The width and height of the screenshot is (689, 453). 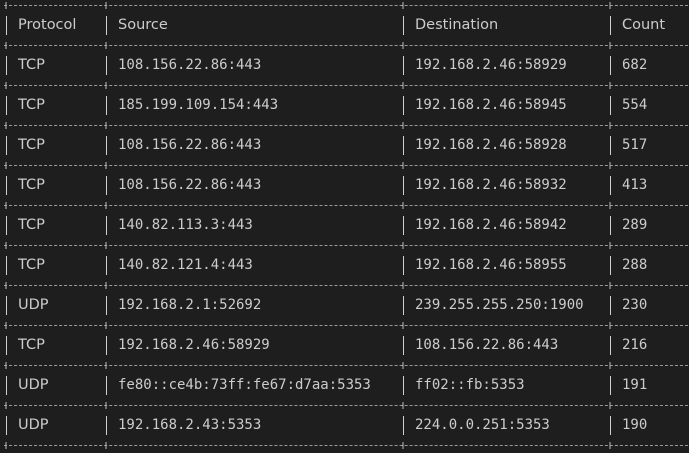 What do you see at coordinates (491, 145) in the screenshot?
I see `cell-destination: 192.168.2.46:58928` at bounding box center [491, 145].